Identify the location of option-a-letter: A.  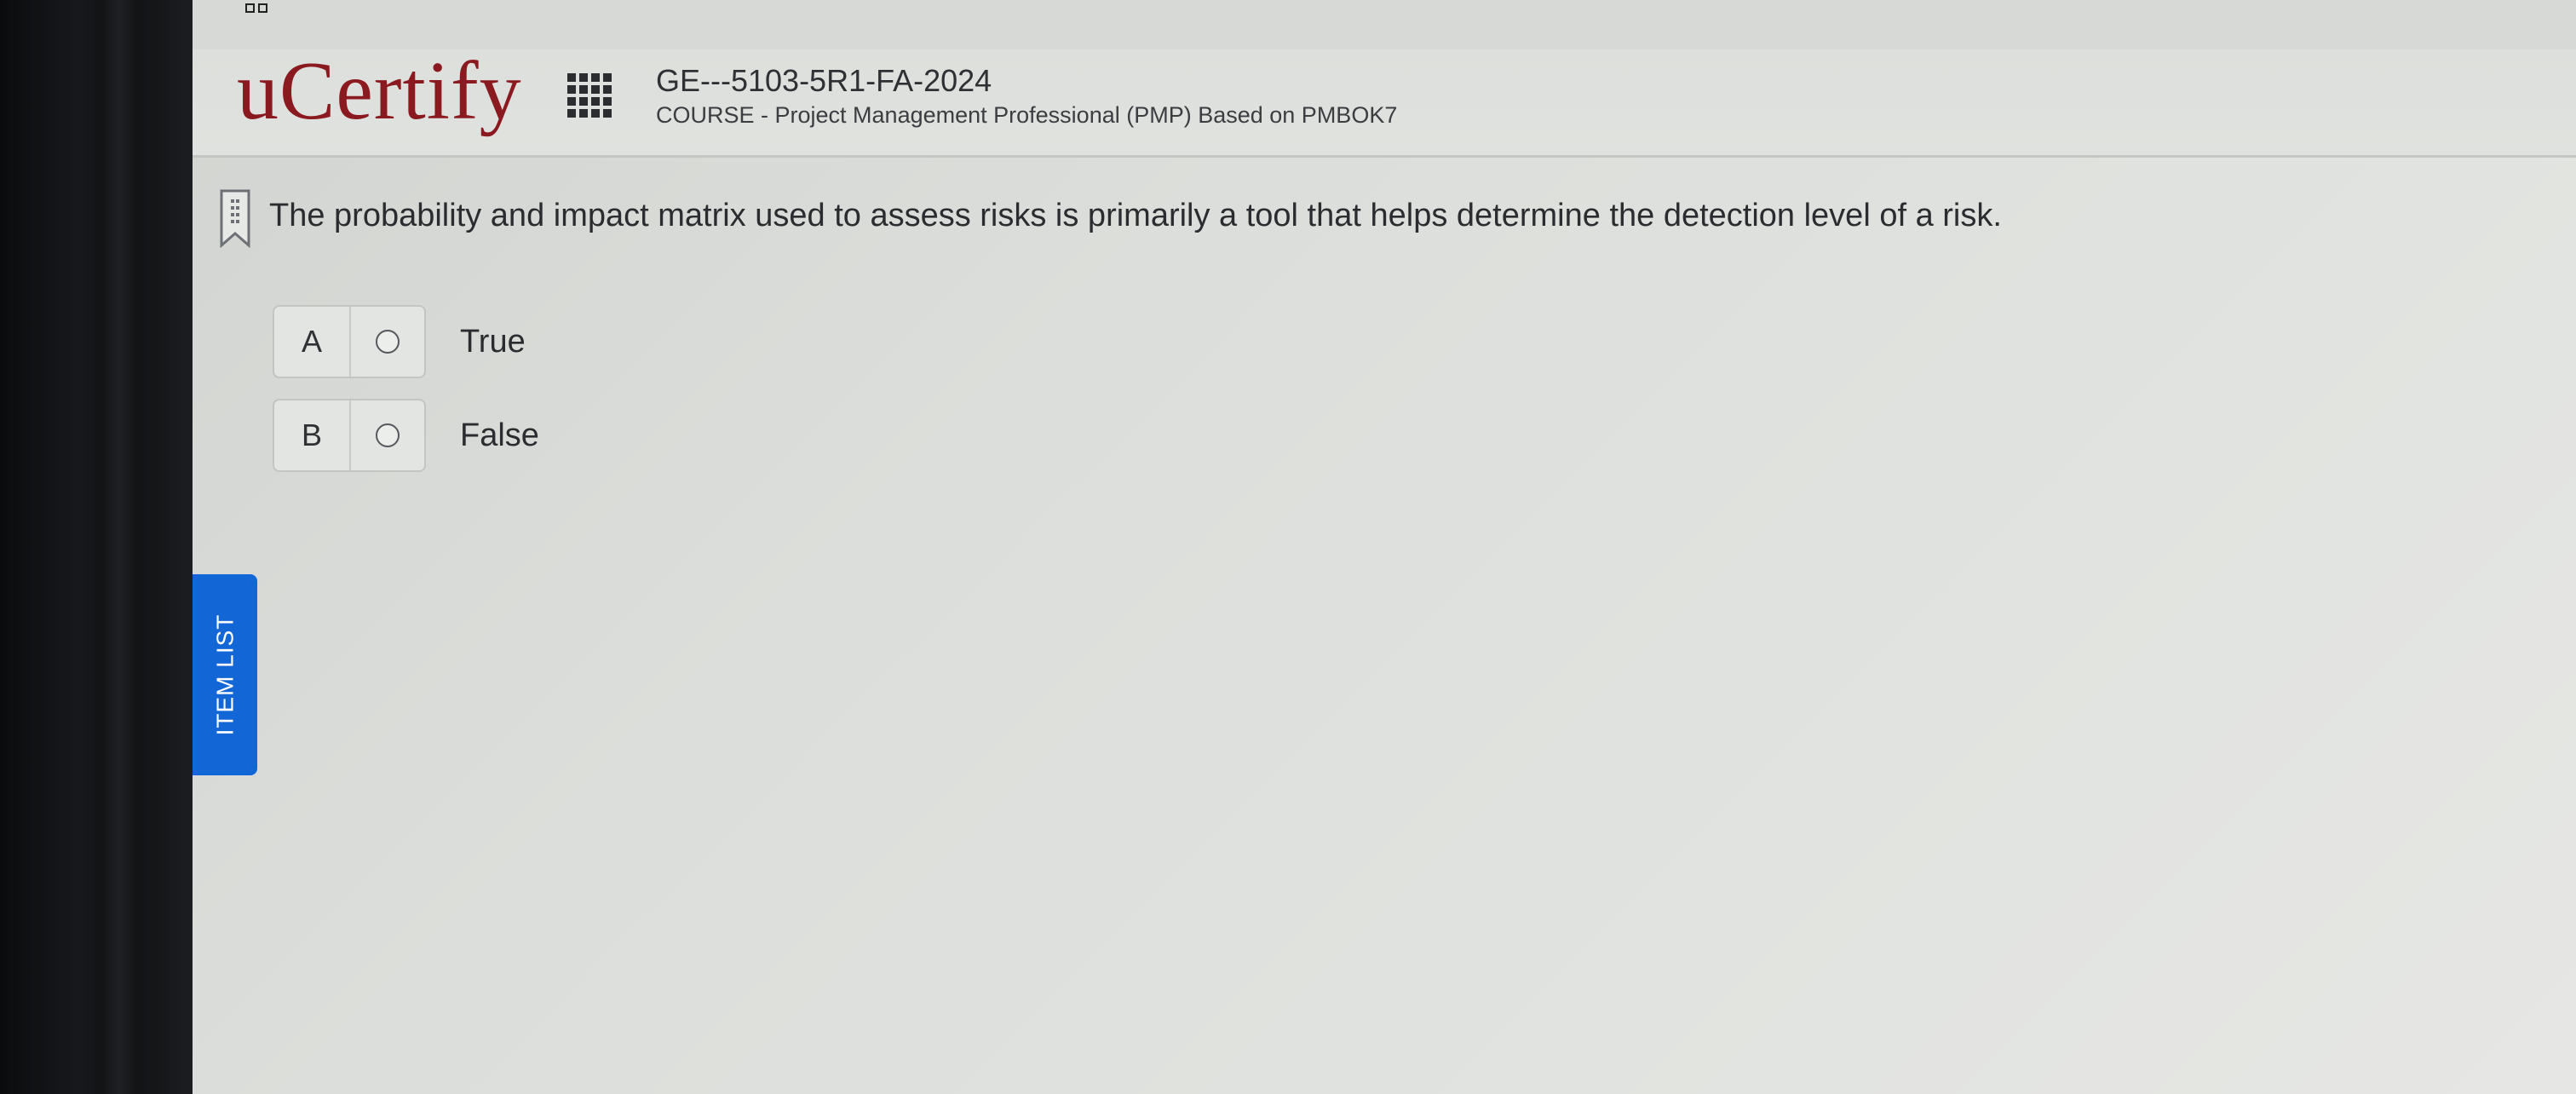
(313, 342).